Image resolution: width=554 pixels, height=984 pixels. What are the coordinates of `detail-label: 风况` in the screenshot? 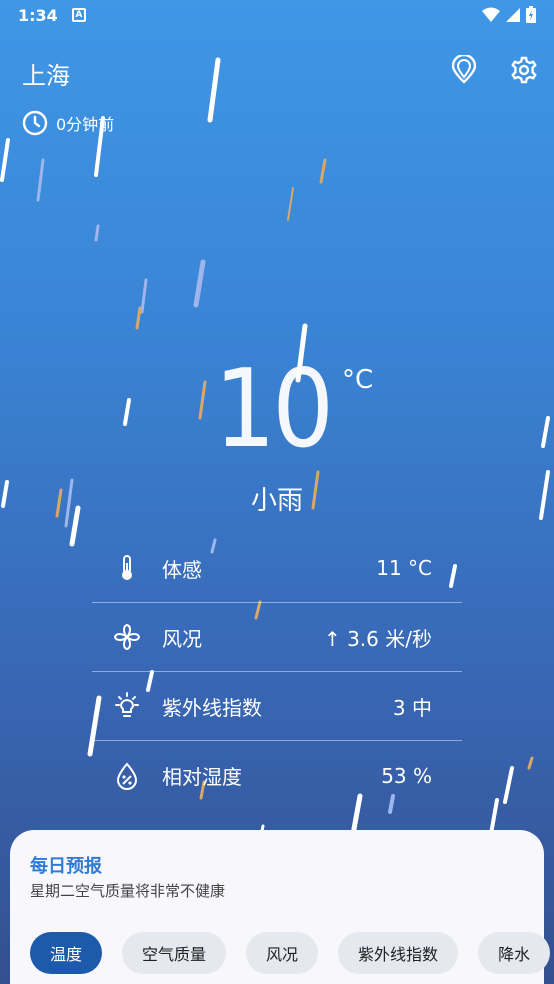 It's located at (182, 638).